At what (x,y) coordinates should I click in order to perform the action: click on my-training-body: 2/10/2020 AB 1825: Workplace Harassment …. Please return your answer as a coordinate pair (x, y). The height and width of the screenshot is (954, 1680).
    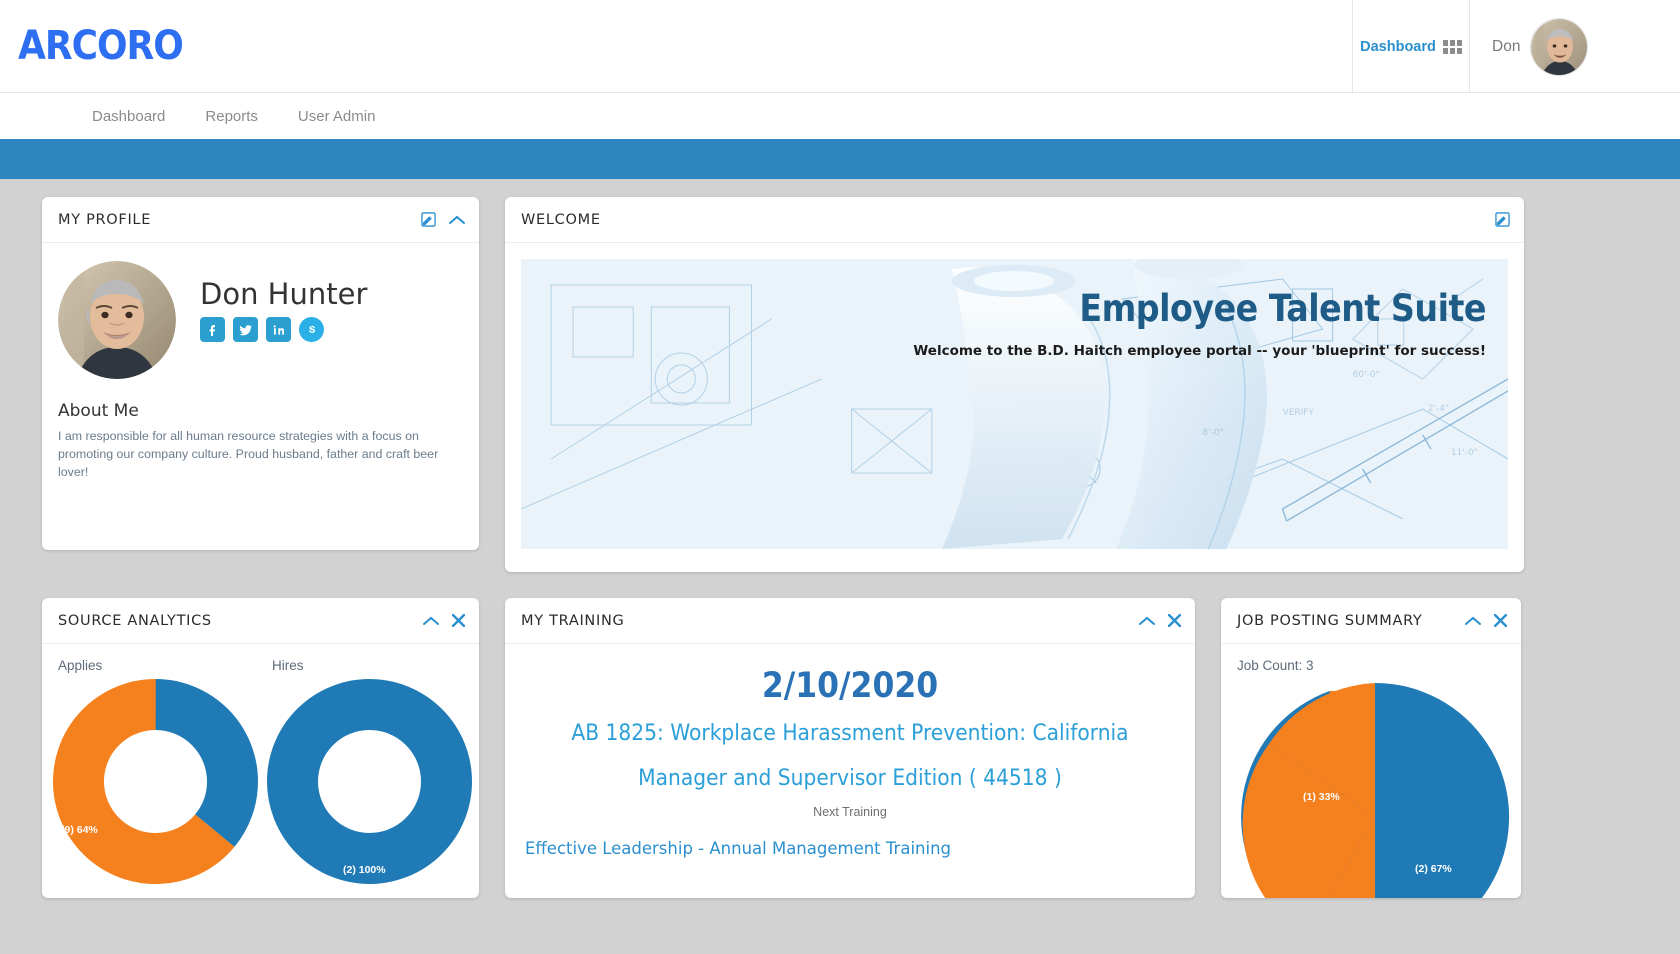
    Looking at the image, I should click on (850, 751).